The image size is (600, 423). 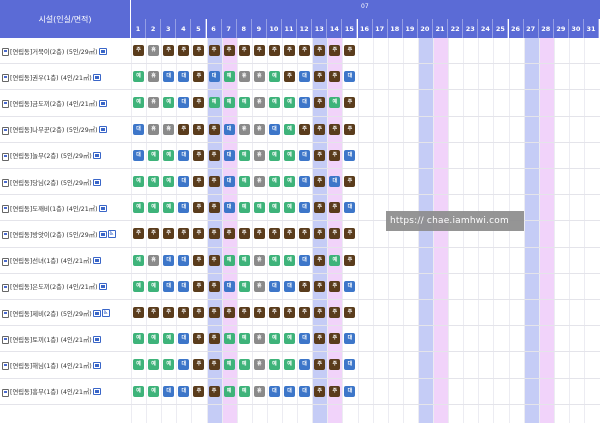 What do you see at coordinates (66, 208) in the screenshot?
I see `facility-row-label: [연립동]도깨비(1층) (4인/21㎡)` at bounding box center [66, 208].